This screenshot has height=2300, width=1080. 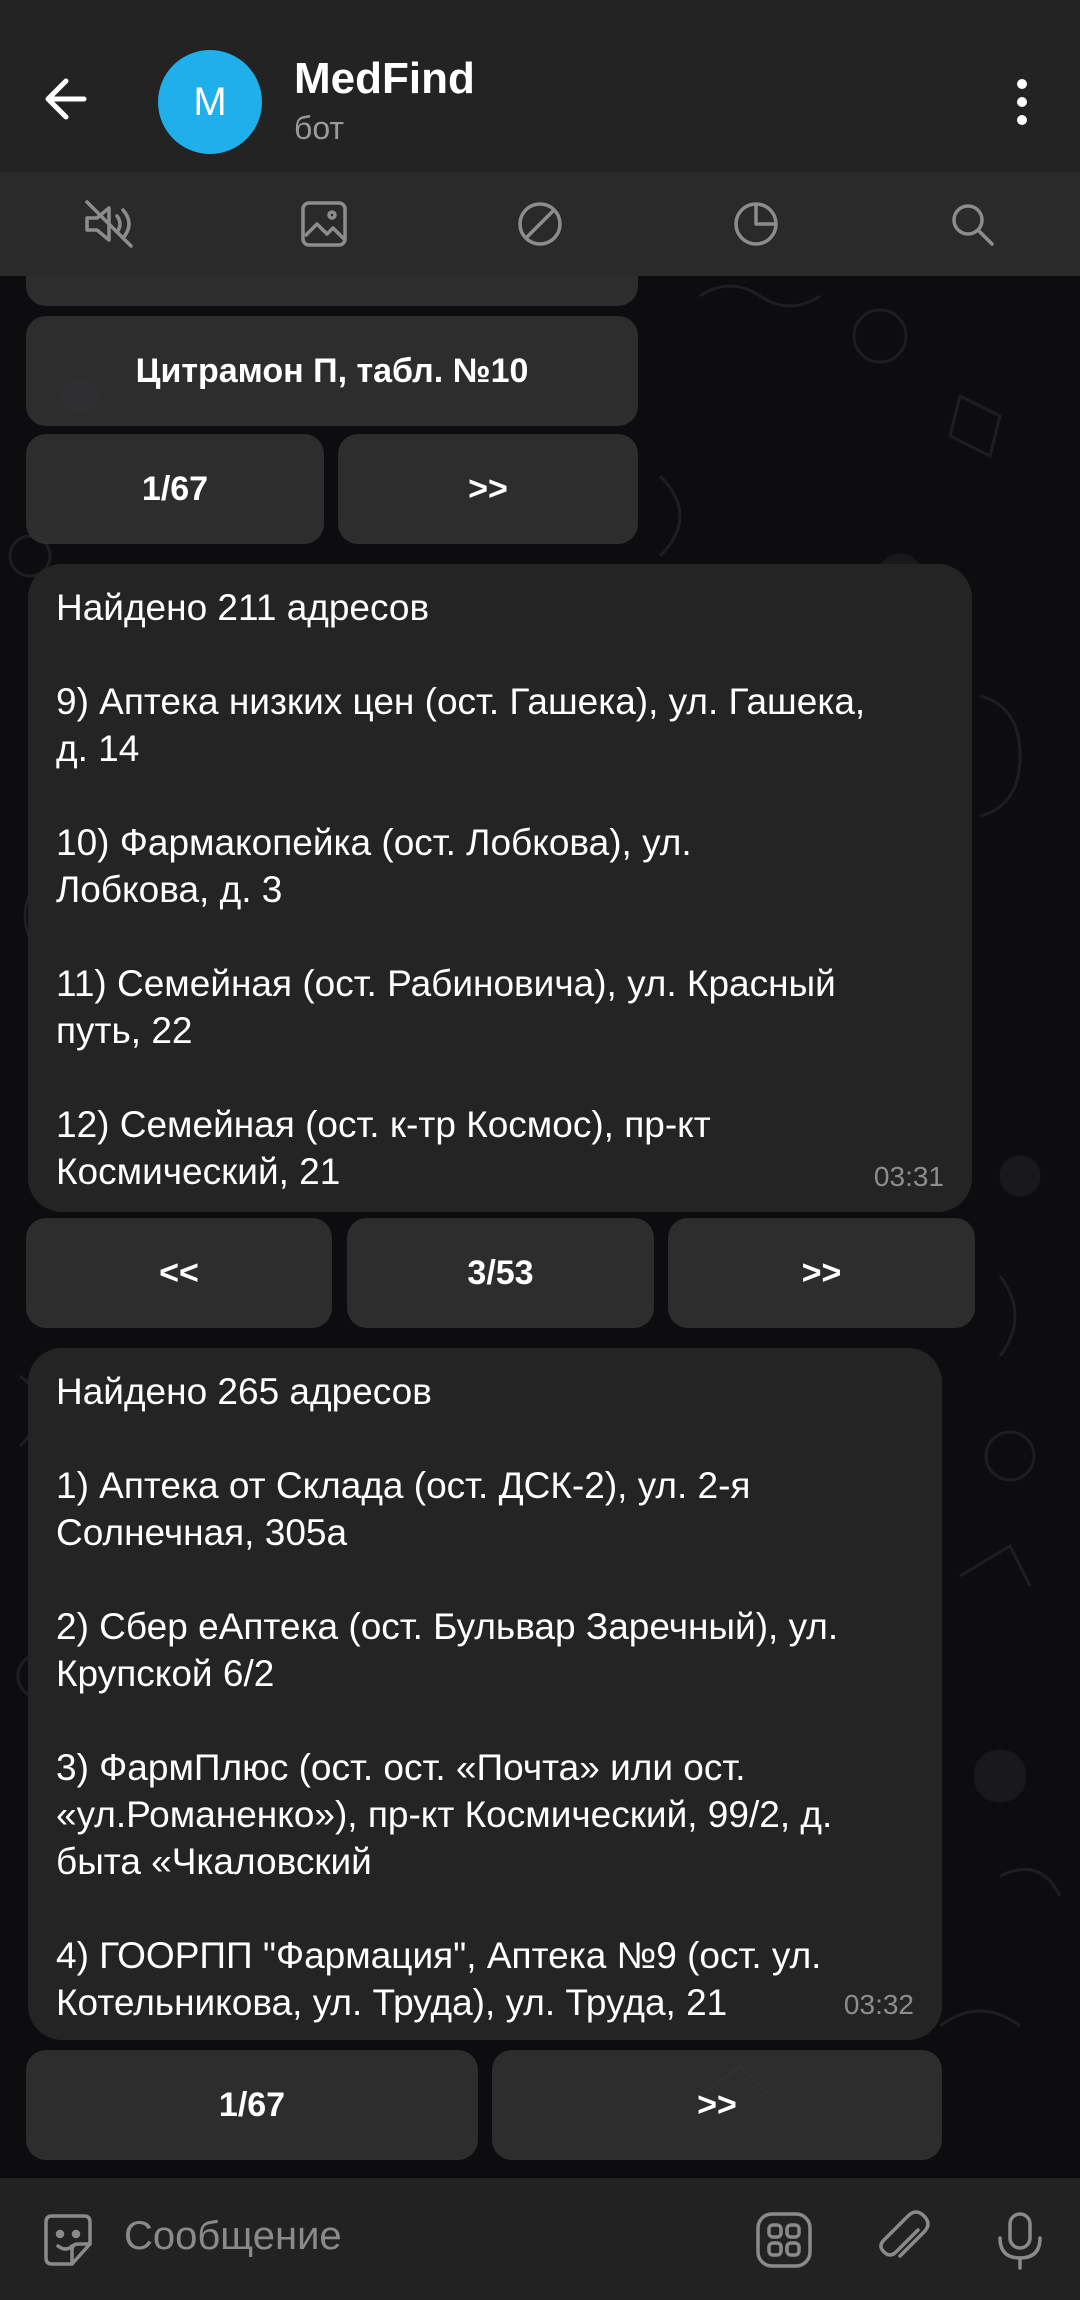 What do you see at coordinates (66, 99) in the screenshot?
I see `arrow-left-icon` at bounding box center [66, 99].